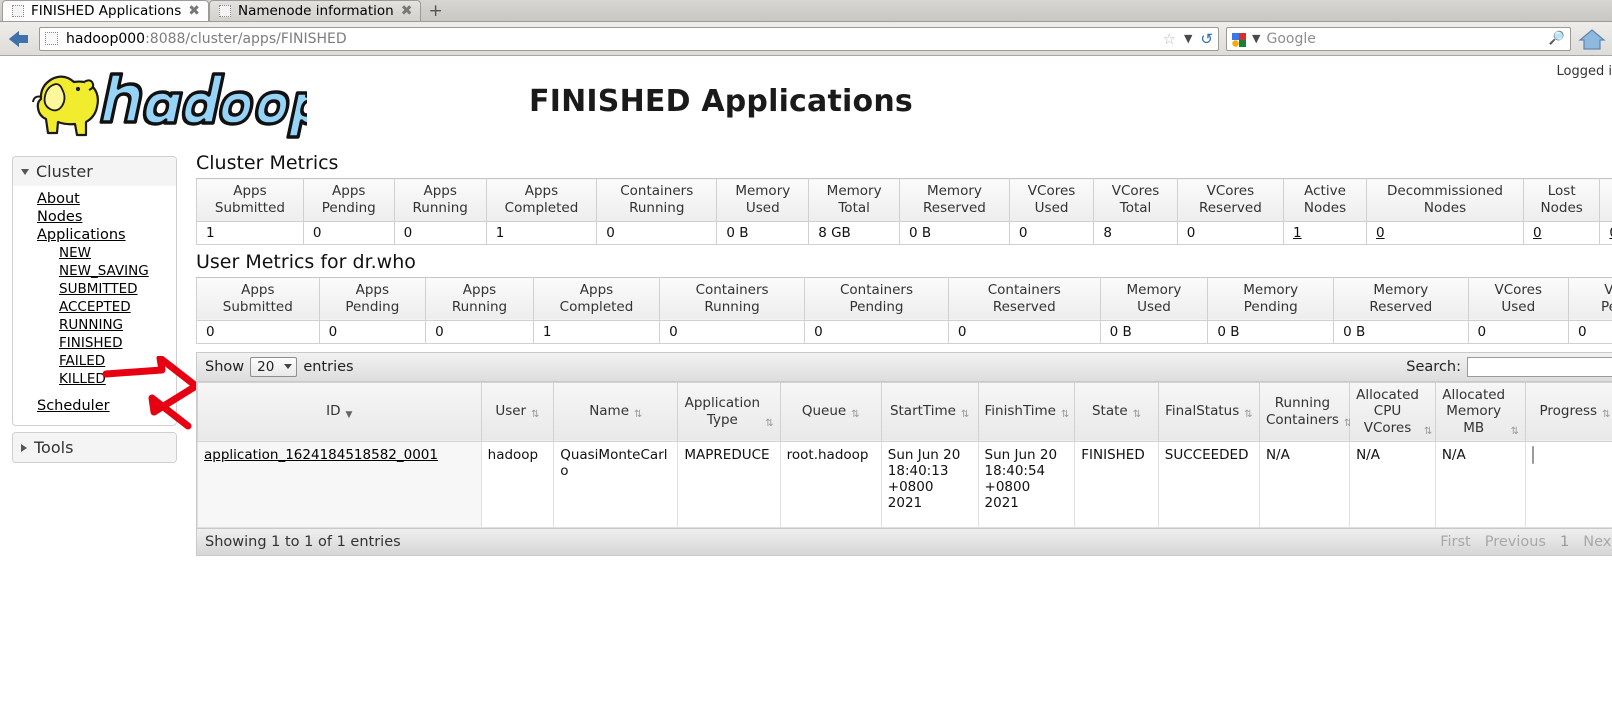 Image resolution: width=1612 pixels, height=706 pixels. Describe the element at coordinates (435, 12) in the screenshot. I see `new-tab-button: +` at that location.